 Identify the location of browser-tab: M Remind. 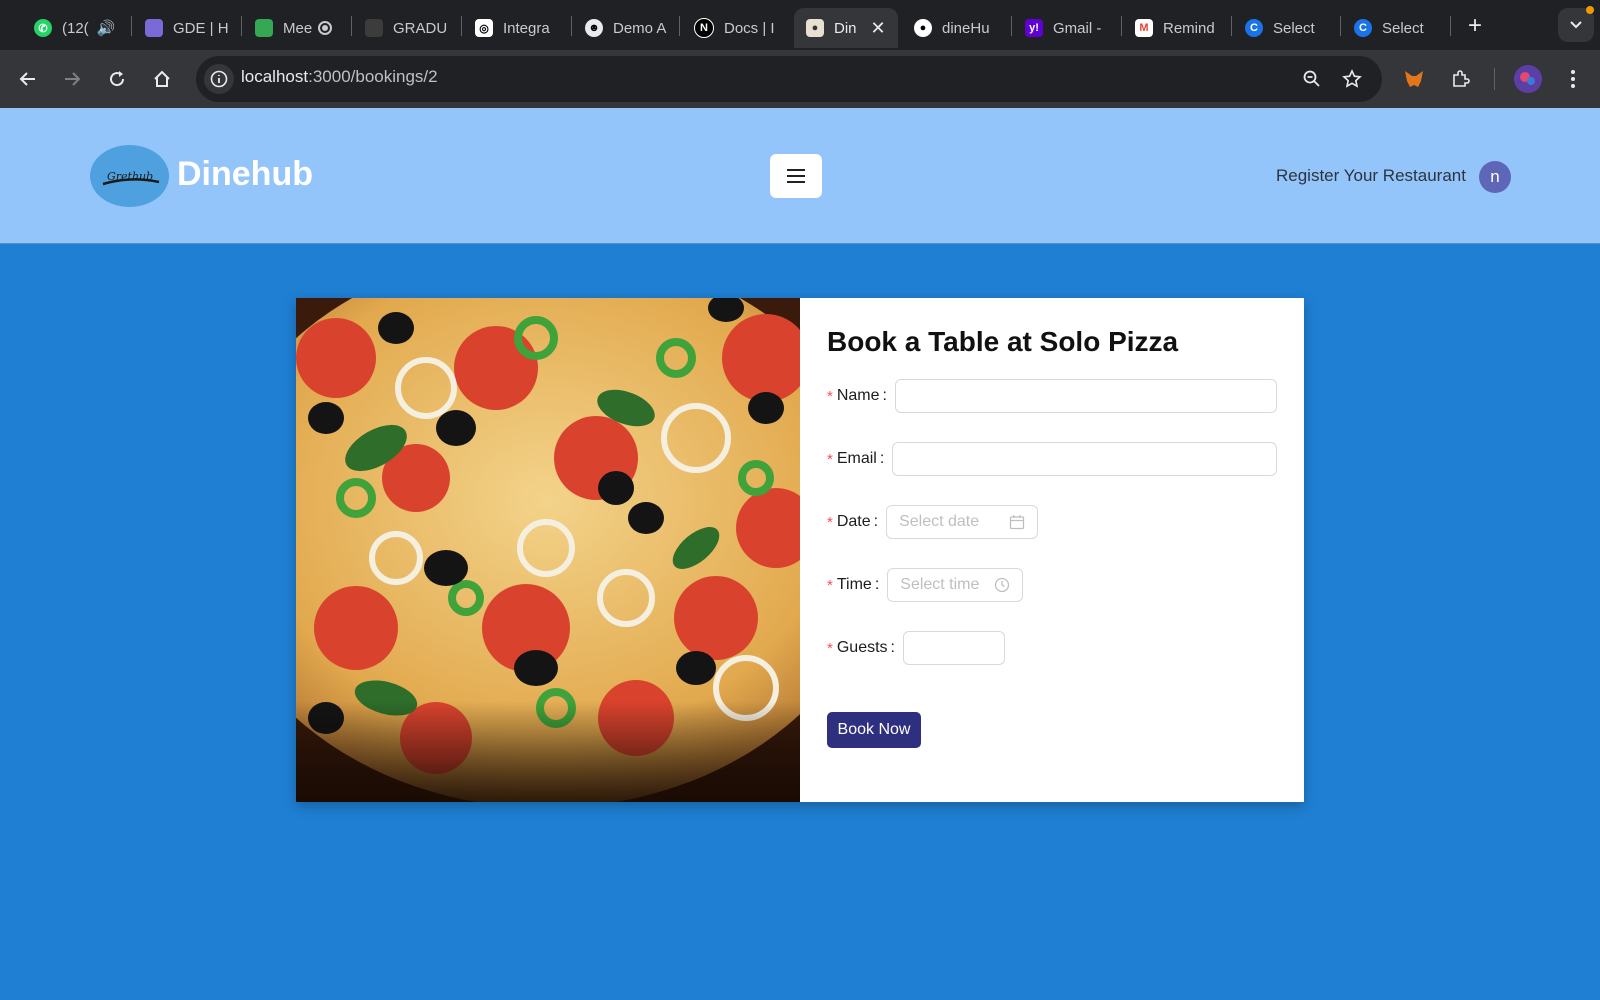
(1182, 28).